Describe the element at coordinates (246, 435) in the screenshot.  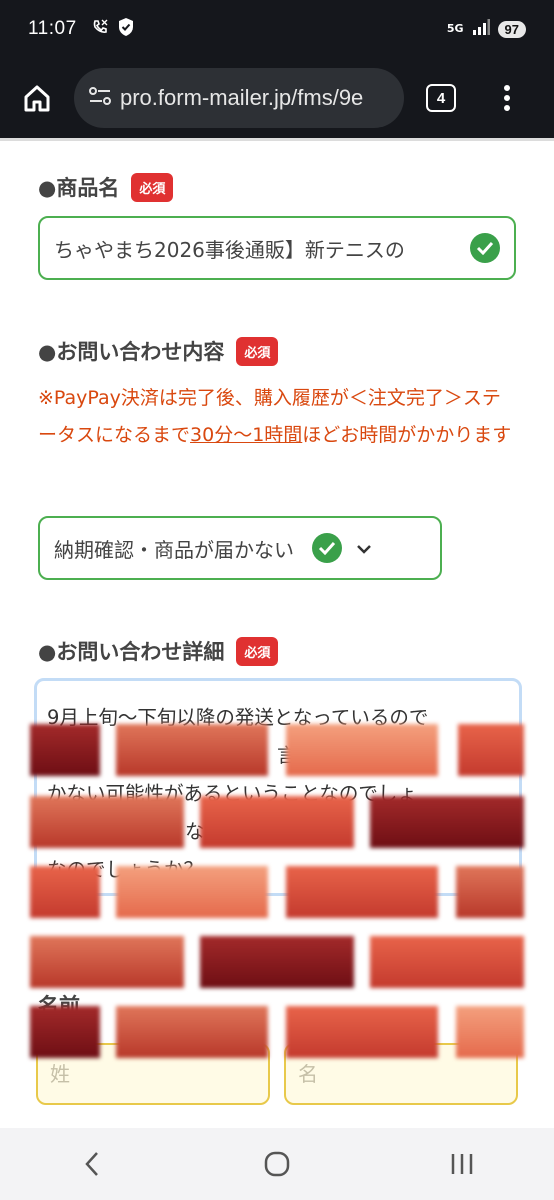
I see `notice-underline: 30分〜1時間` at that location.